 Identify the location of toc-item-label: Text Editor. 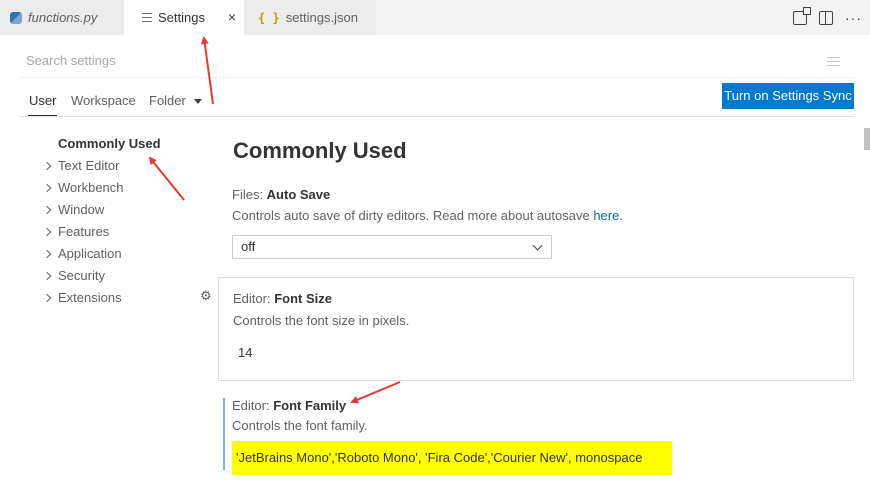
(89, 165).